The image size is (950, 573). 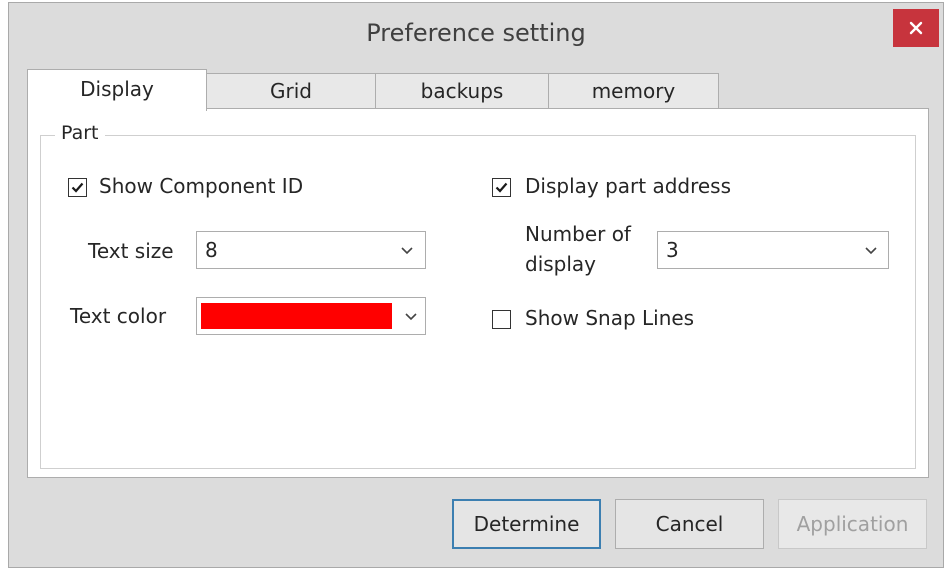 I want to click on text-color-label: Text color, so click(x=118, y=316).